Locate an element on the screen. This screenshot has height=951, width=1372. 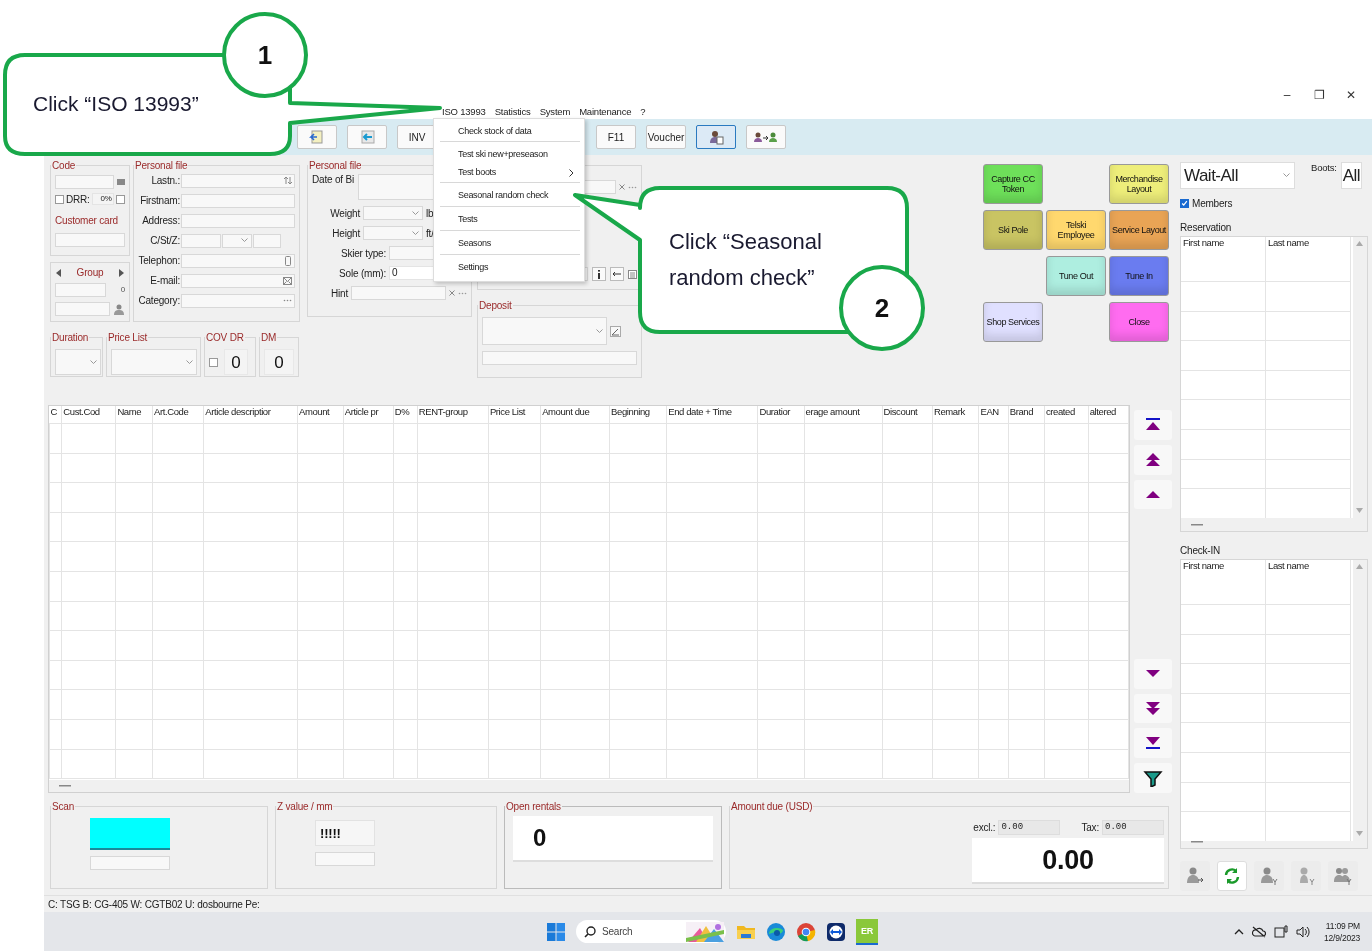
column-header: altered is located at coordinates (1108, 415).